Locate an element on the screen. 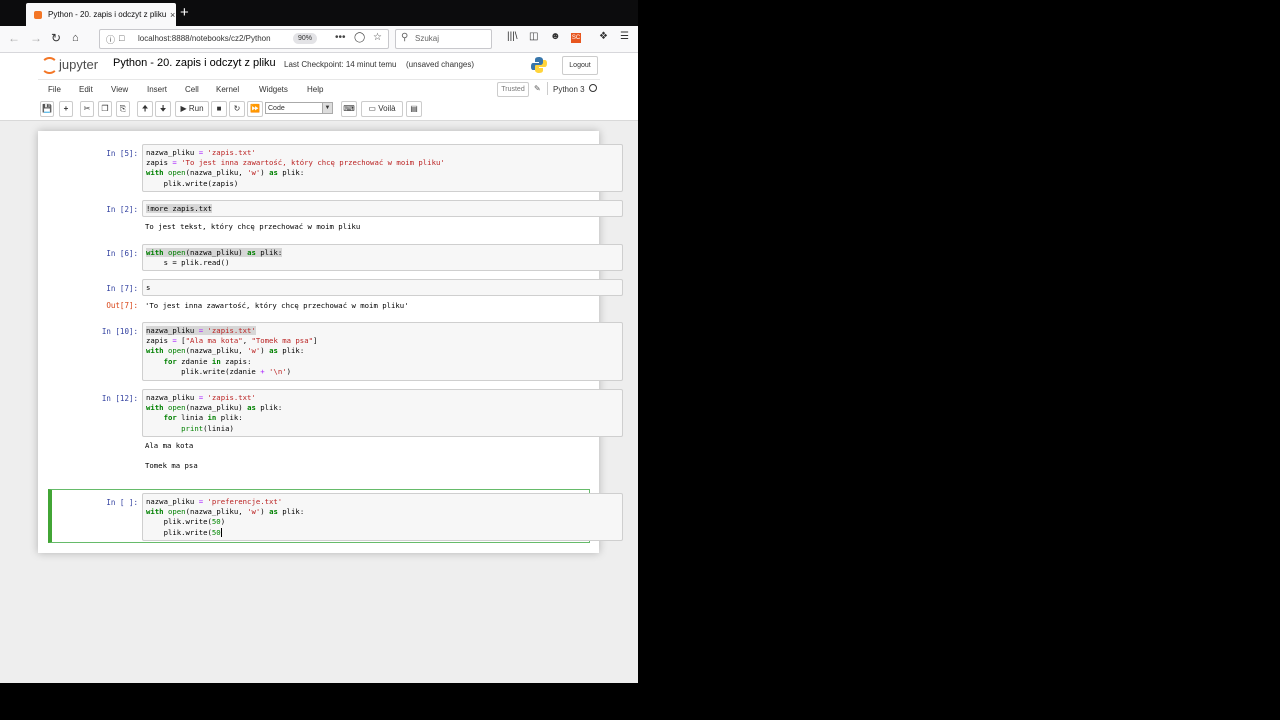 Image resolution: width=1280 pixels, height=720 pixels. input-prompt: In [7]: is located at coordinates (122, 288).